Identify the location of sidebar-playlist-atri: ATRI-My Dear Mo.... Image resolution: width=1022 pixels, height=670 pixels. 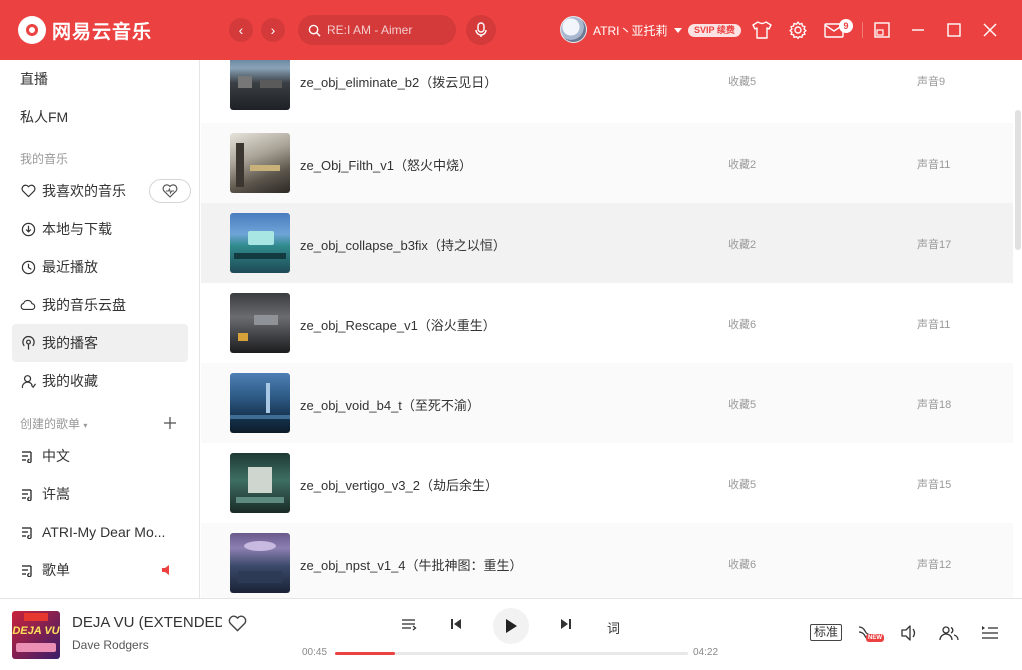
(100, 532).